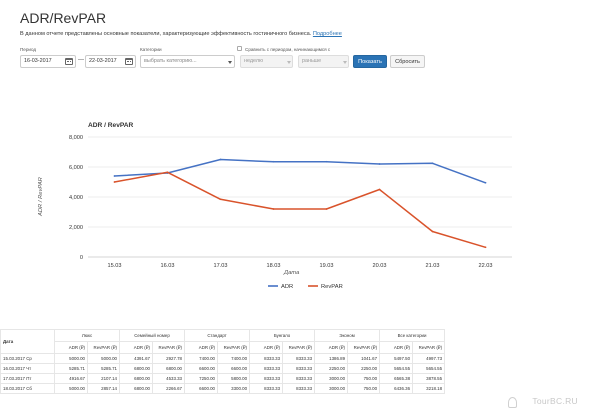 Image resolution: width=600 pixels, height=416 pixels. I want to click on y-tick-label: 8,000, so click(76, 138).